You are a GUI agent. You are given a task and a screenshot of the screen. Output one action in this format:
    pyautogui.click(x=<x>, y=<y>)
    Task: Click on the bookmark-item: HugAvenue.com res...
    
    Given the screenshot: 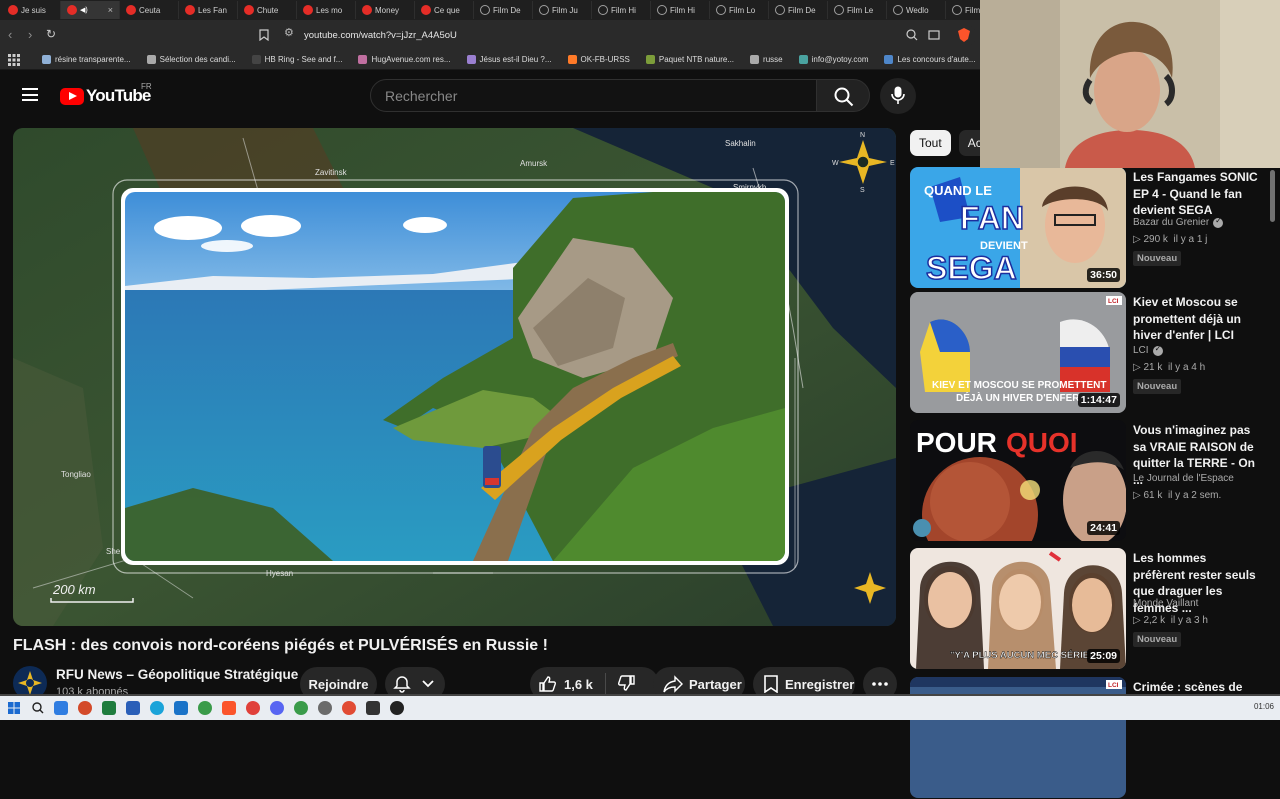 What is the action you would take?
    pyautogui.click(x=406, y=59)
    